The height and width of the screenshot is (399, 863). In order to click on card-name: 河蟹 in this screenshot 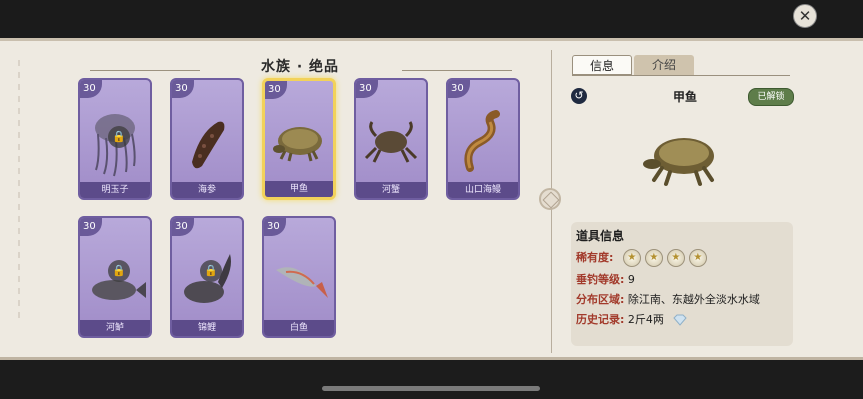, I will do `click(391, 190)`.